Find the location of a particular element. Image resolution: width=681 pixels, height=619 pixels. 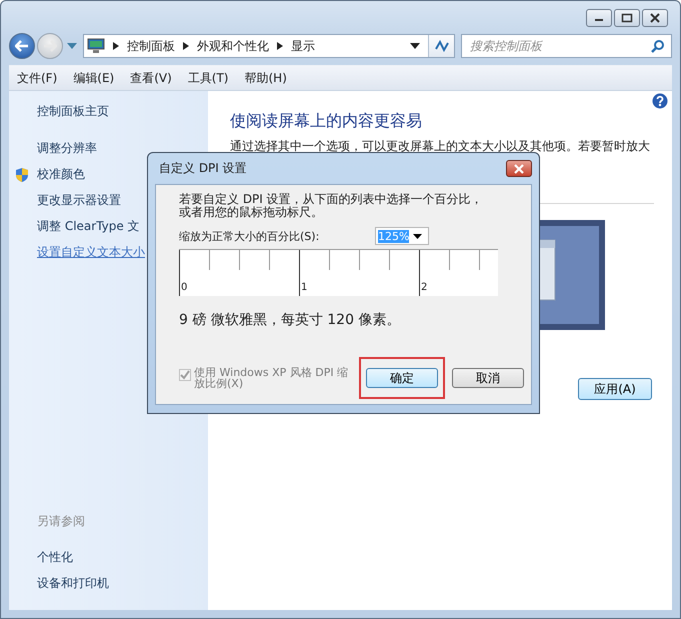

sidebar-link: 更改显示器设置 is located at coordinates (79, 200).